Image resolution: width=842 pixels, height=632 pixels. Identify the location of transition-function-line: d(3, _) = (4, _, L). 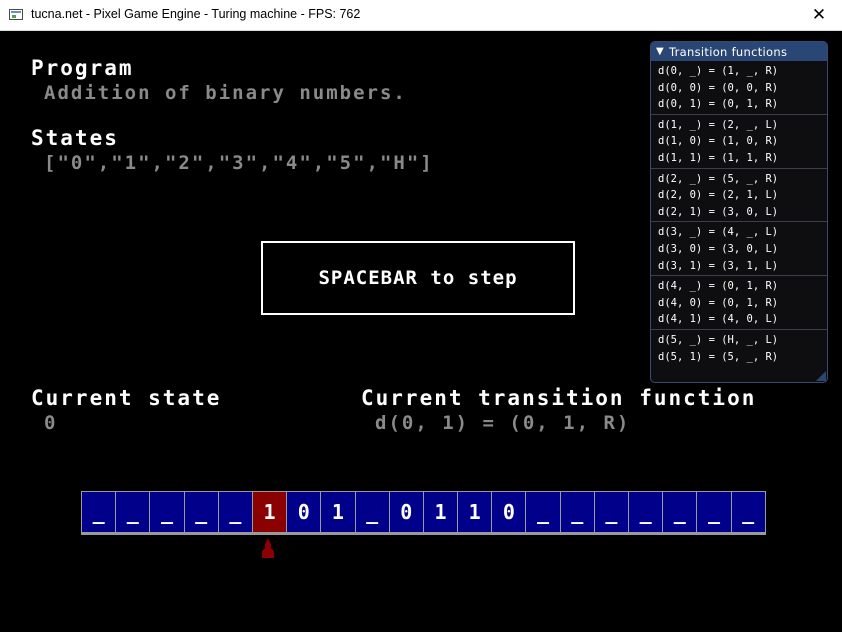
(718, 232).